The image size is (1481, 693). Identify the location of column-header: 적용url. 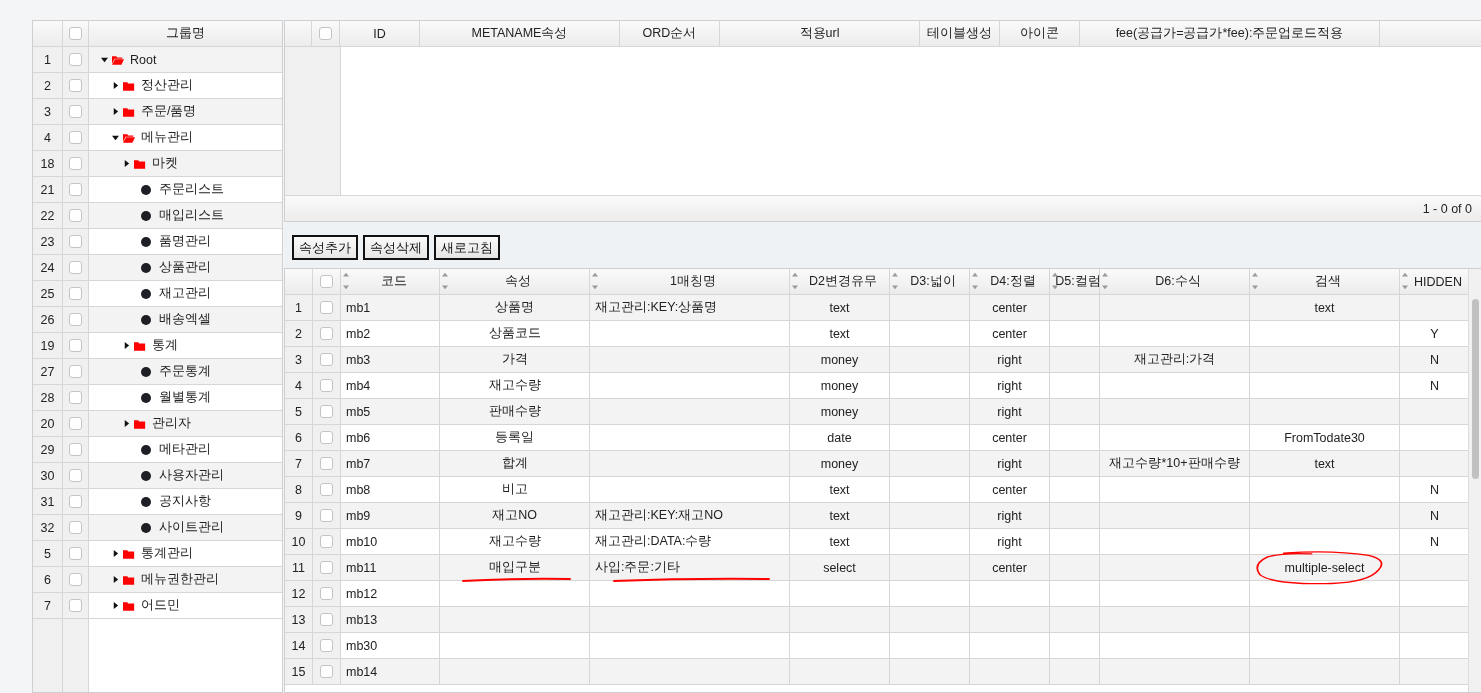
(820, 33).